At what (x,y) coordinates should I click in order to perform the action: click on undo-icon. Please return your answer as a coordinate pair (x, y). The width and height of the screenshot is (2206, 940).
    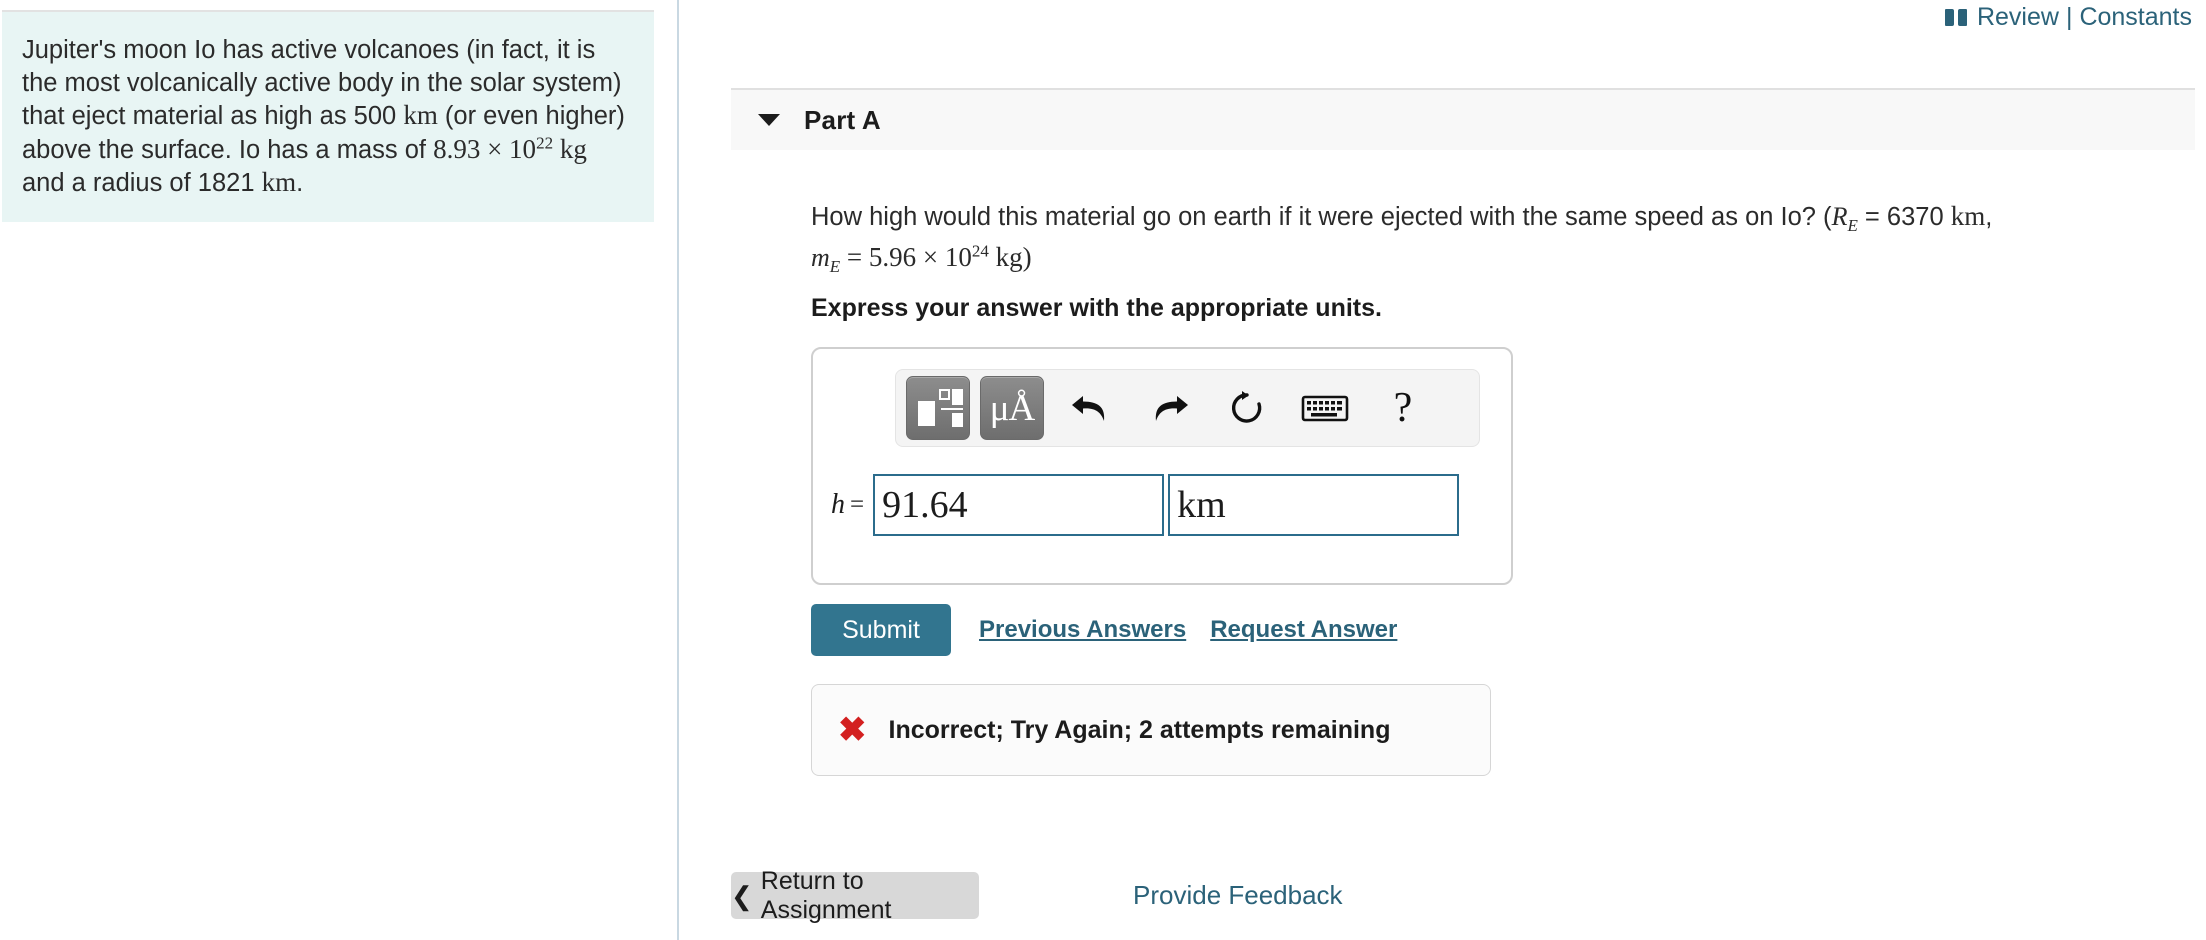
    Looking at the image, I should click on (1088, 408).